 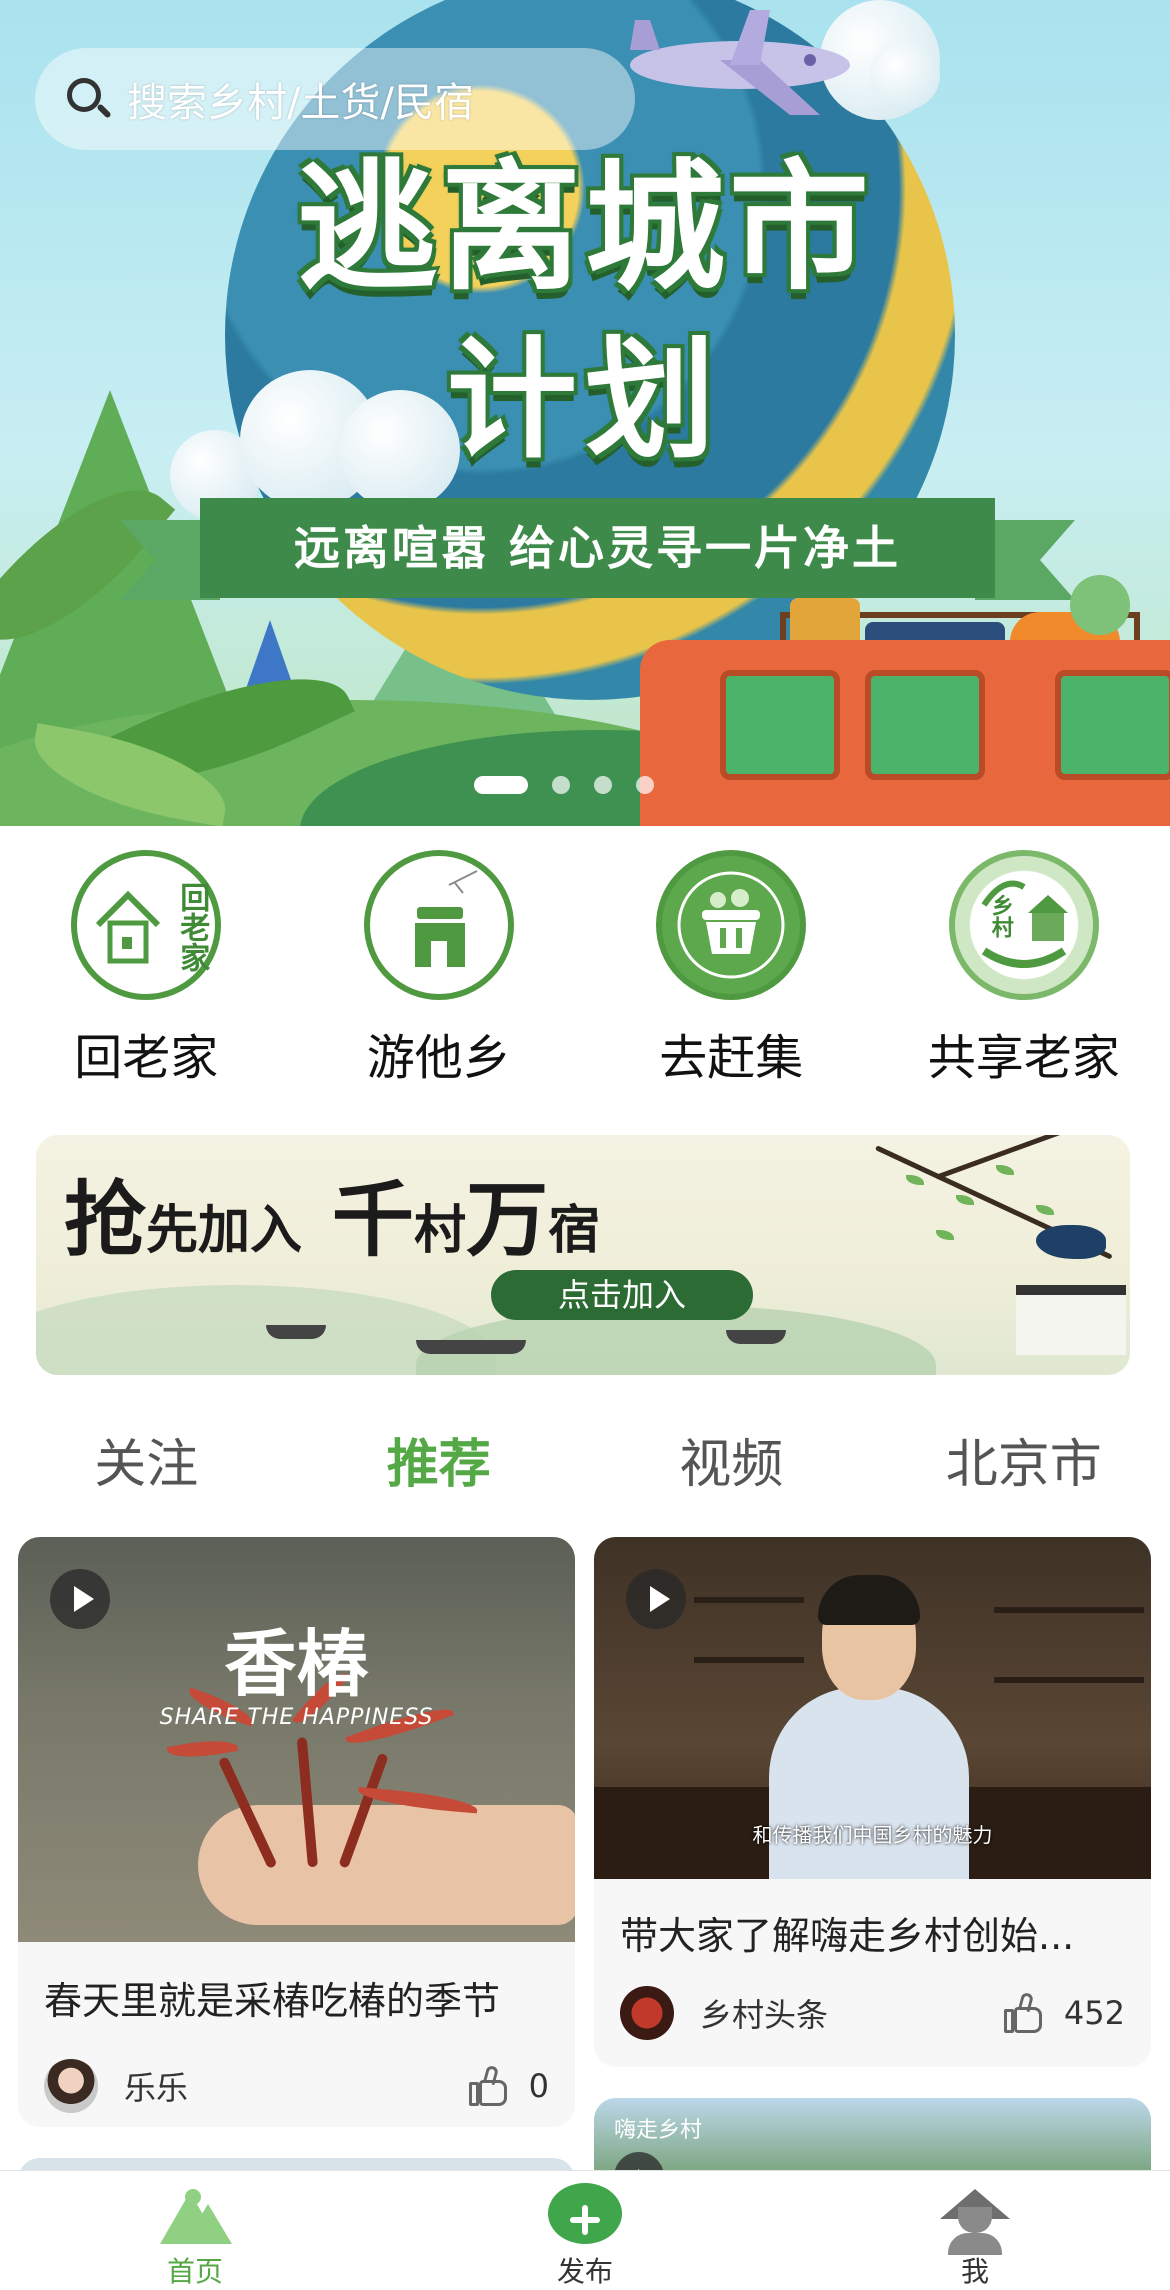 What do you see at coordinates (1023, 925) in the screenshot?
I see `shared-village-icon: 乡村` at bounding box center [1023, 925].